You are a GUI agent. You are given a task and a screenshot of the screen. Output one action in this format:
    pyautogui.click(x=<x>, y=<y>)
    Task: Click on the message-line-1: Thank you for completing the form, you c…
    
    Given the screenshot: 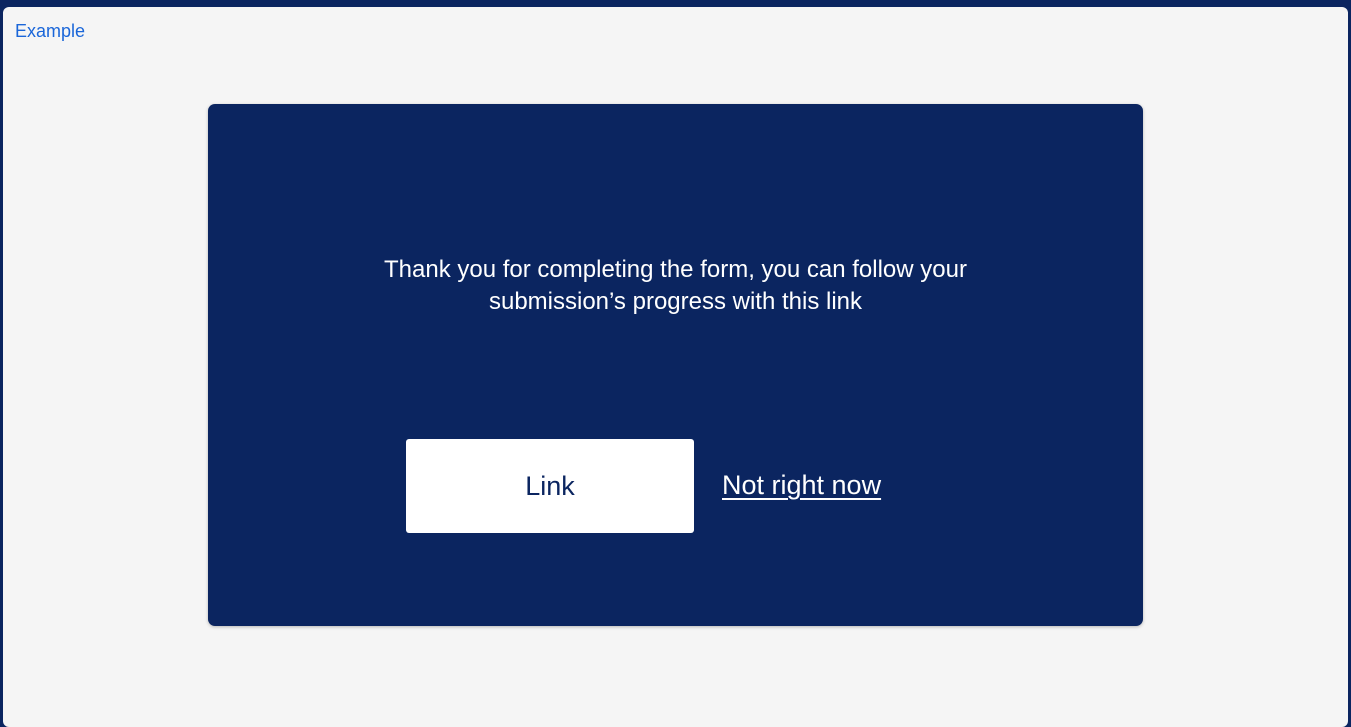 What is the action you would take?
    pyautogui.click(x=675, y=269)
    